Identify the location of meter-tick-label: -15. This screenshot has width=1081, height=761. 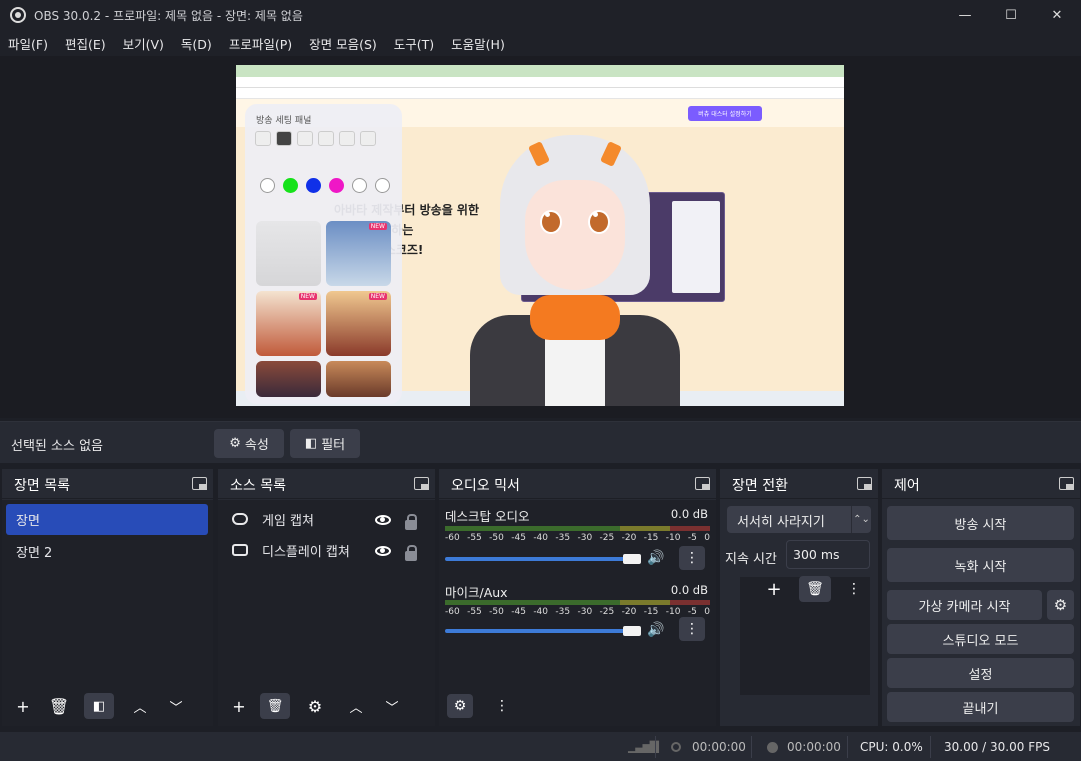
(651, 612).